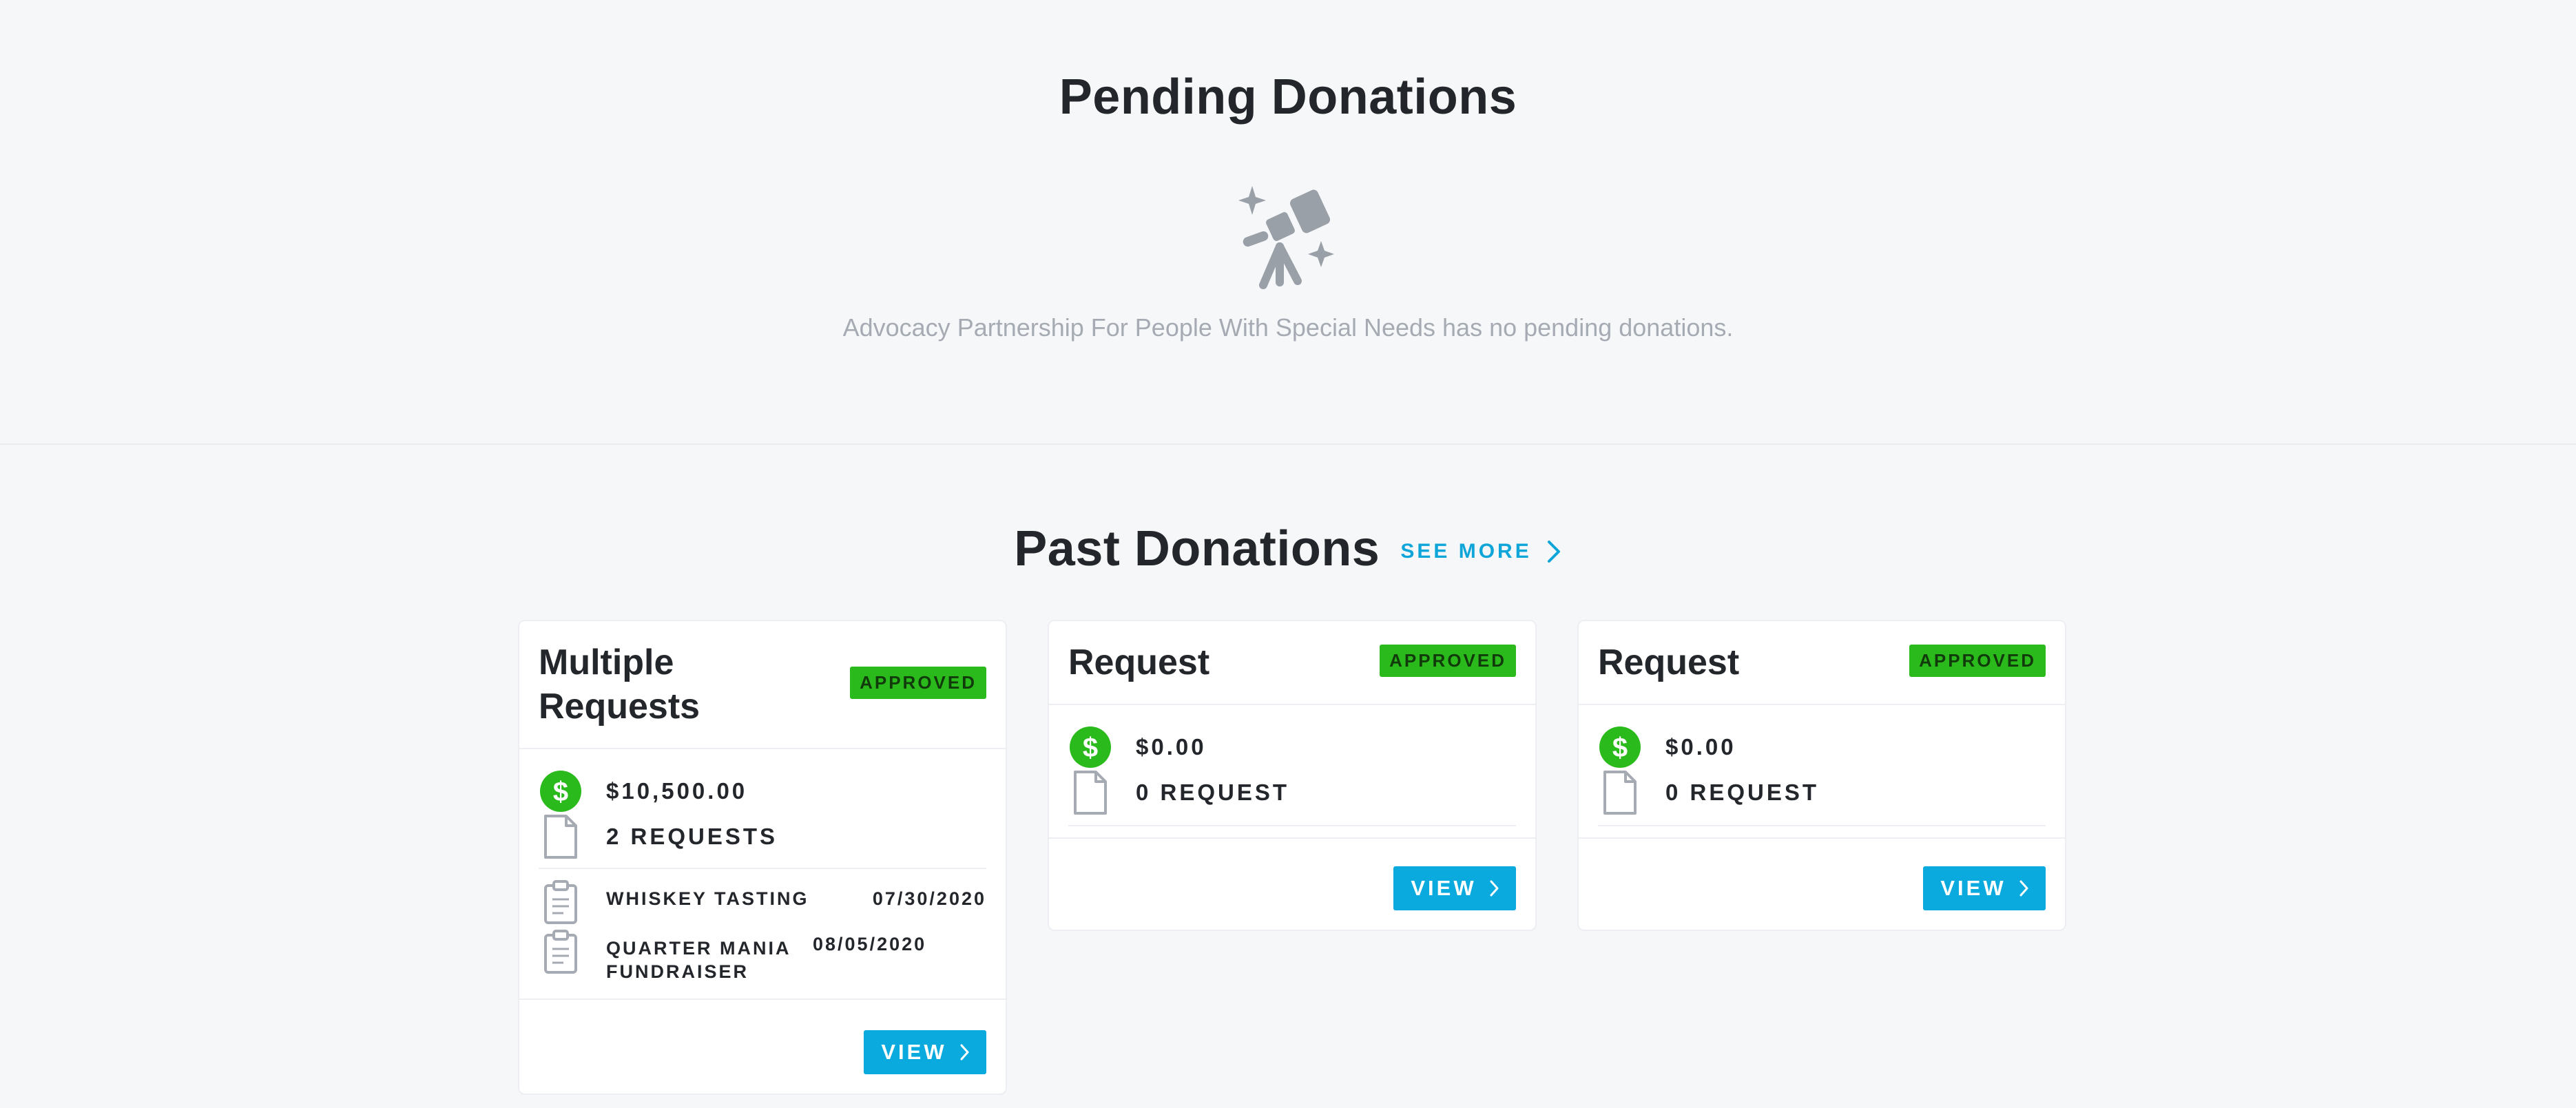  Describe the element at coordinates (692, 836) in the screenshot. I see `request-count: 2 REQUESTS` at that location.